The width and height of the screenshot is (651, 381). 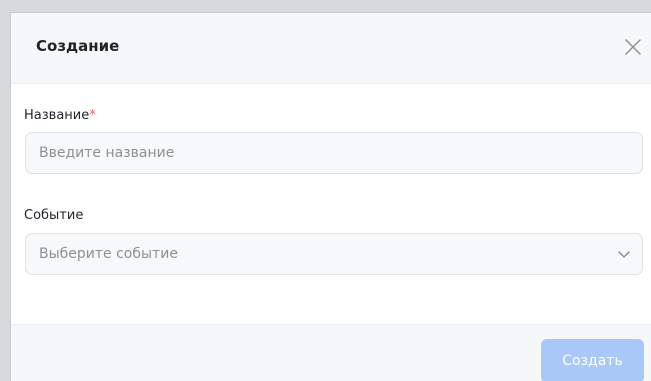 I want to click on close-icon, so click(x=633, y=47).